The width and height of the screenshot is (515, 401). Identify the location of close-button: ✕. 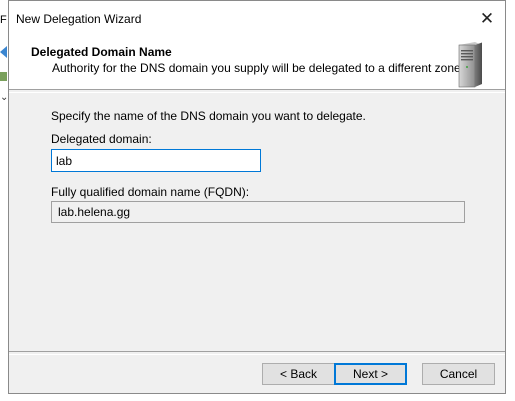
(487, 19).